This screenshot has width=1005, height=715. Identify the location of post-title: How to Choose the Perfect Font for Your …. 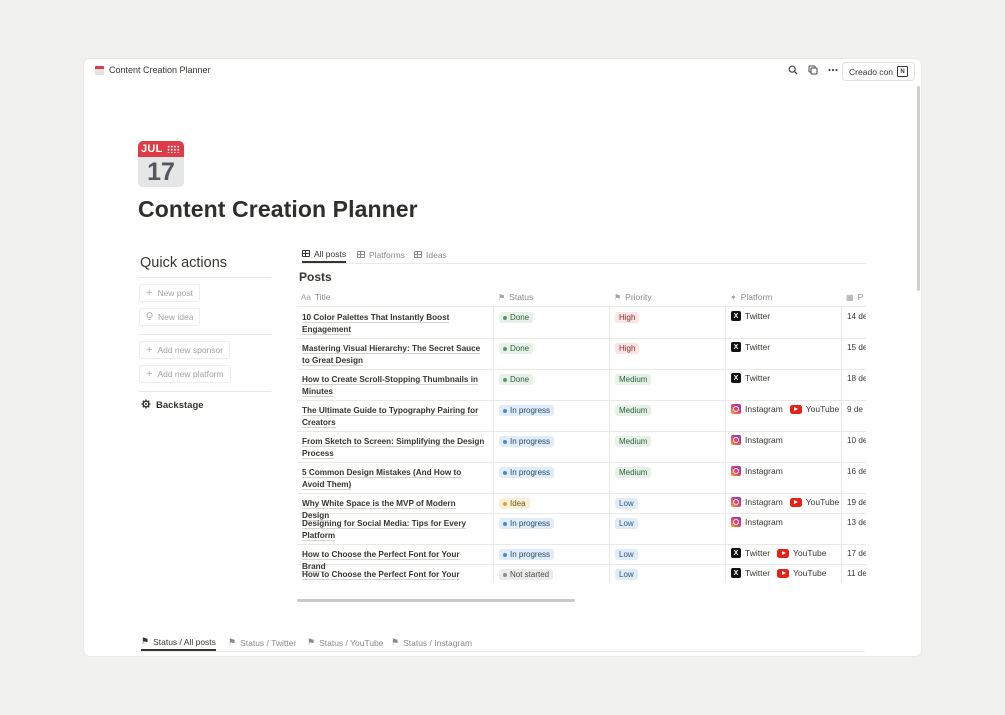
(381, 576).